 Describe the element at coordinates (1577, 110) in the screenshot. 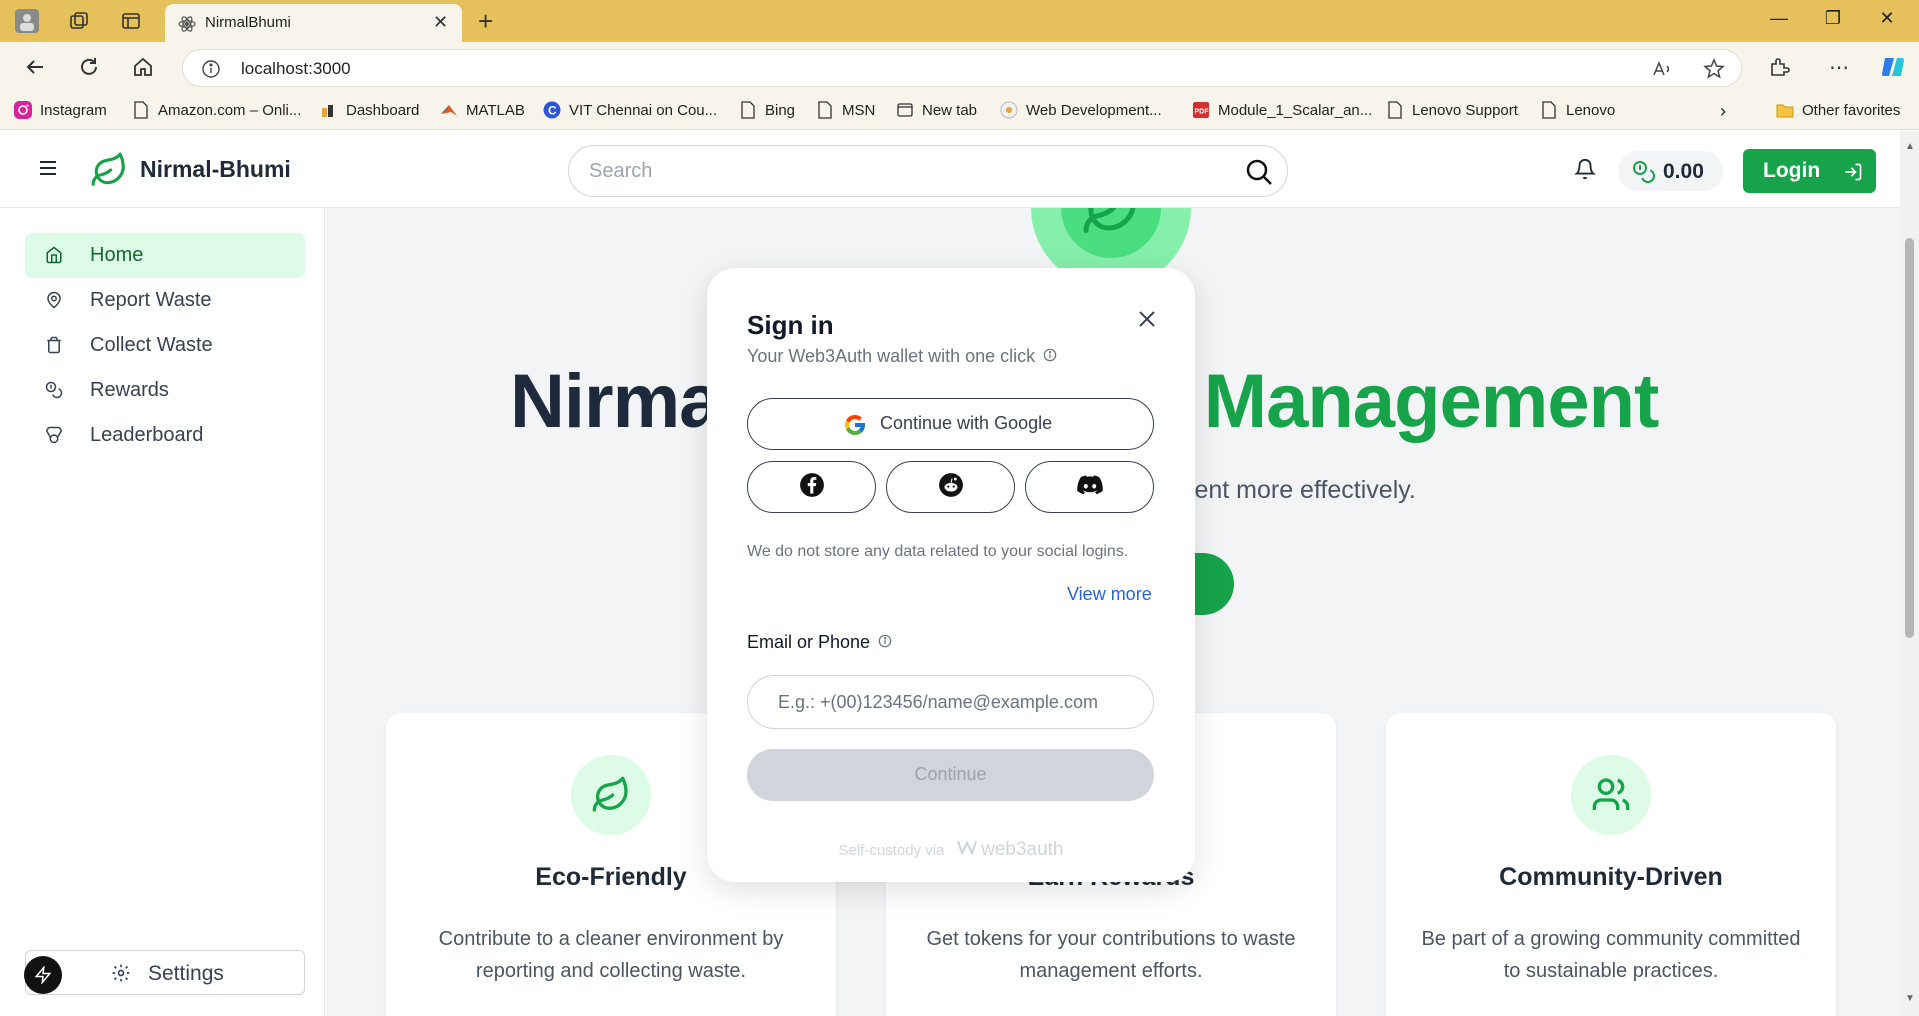

I see `bookmark-lenovo: Lenovo` at that location.